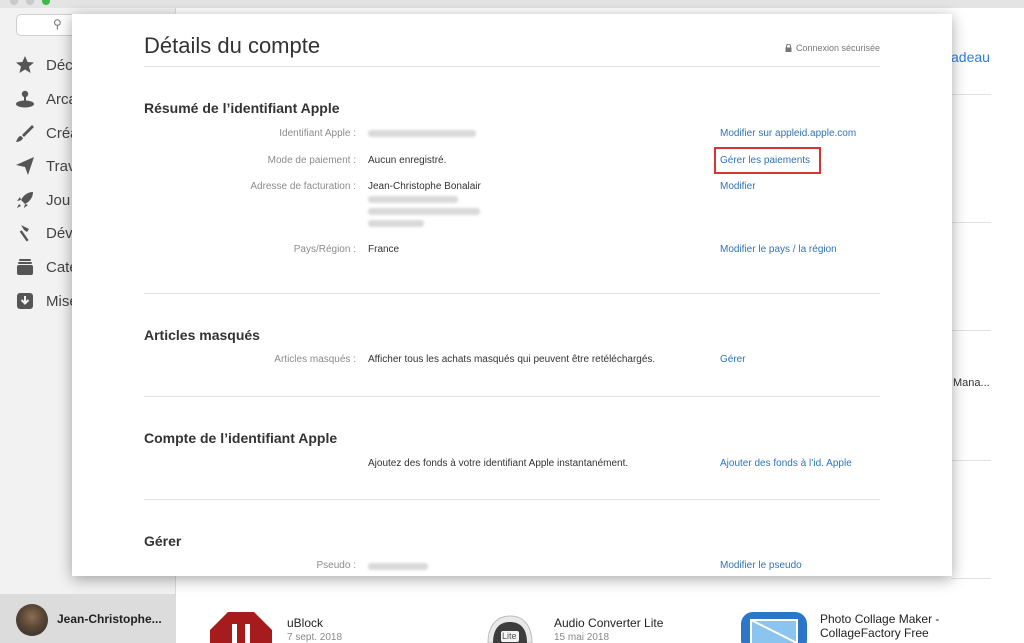  What do you see at coordinates (761, 565) in the screenshot?
I see `edit-nickname-link: Modifier le pseudo` at bounding box center [761, 565].